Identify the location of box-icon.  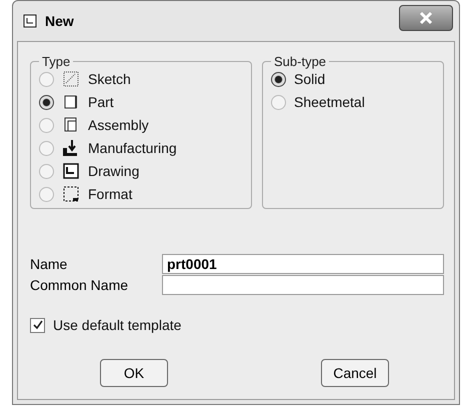
(71, 102).